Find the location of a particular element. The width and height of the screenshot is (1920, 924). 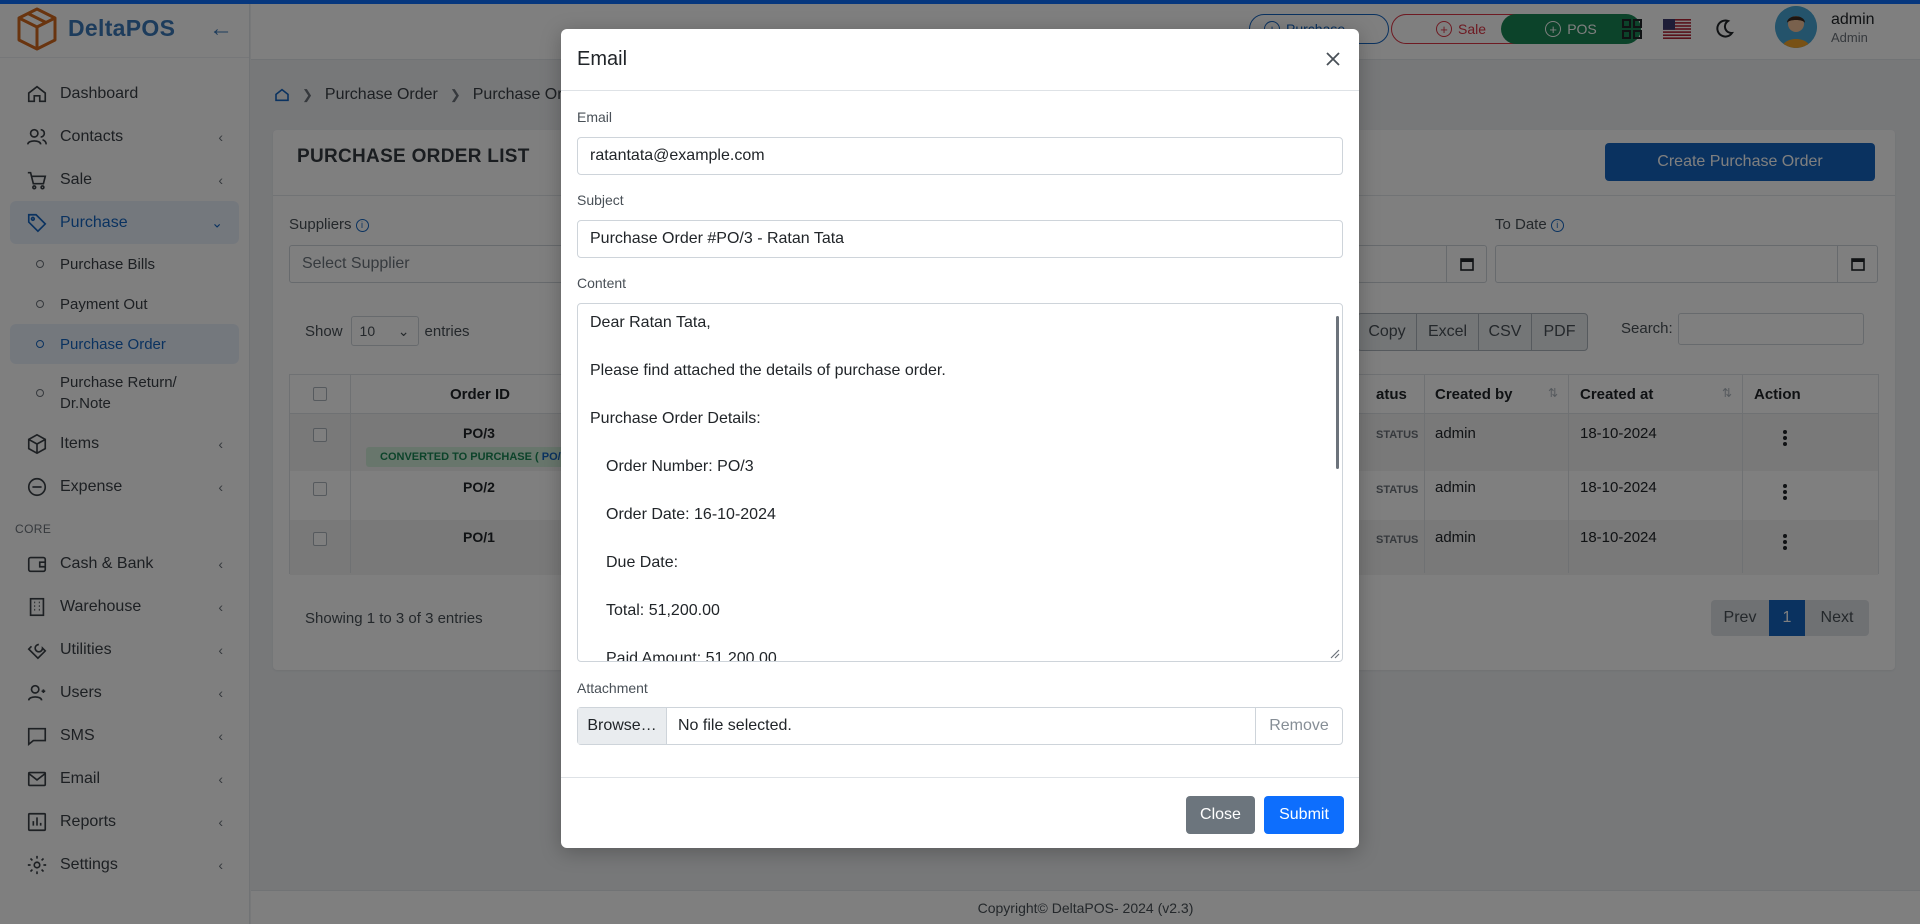

submit-button: Submit is located at coordinates (1304, 815).